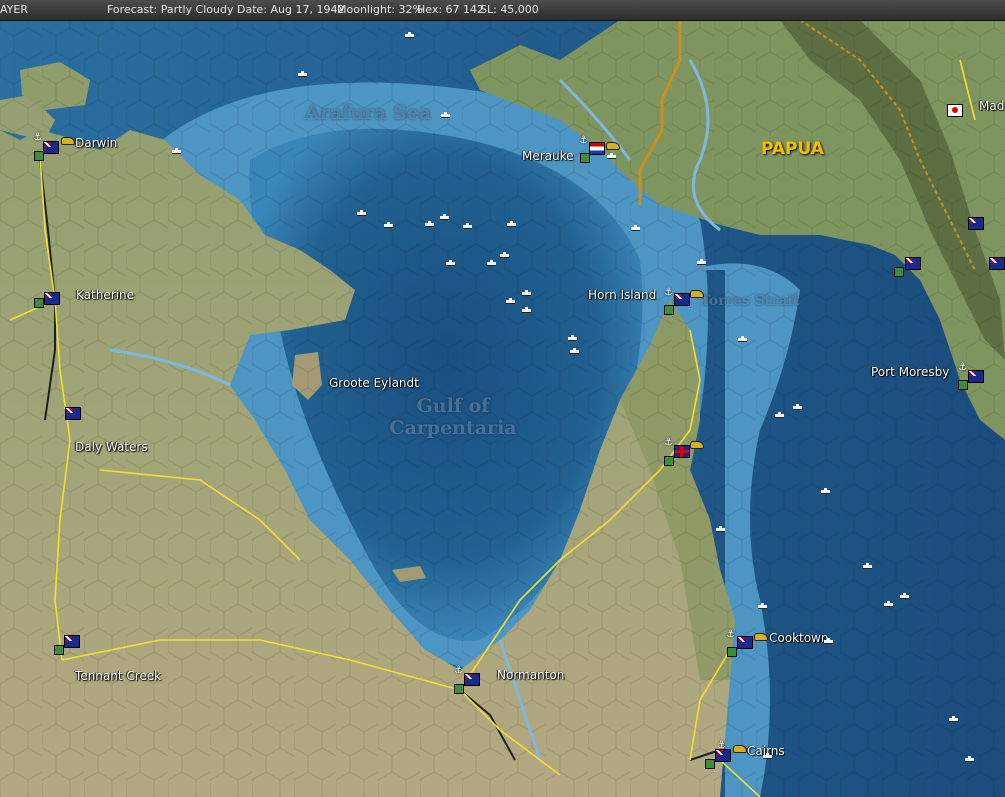 This screenshot has width=1005, height=797. Describe the element at coordinates (509, 9) in the screenshot. I see `sea-level-readout: SL: 45,000` at that location.